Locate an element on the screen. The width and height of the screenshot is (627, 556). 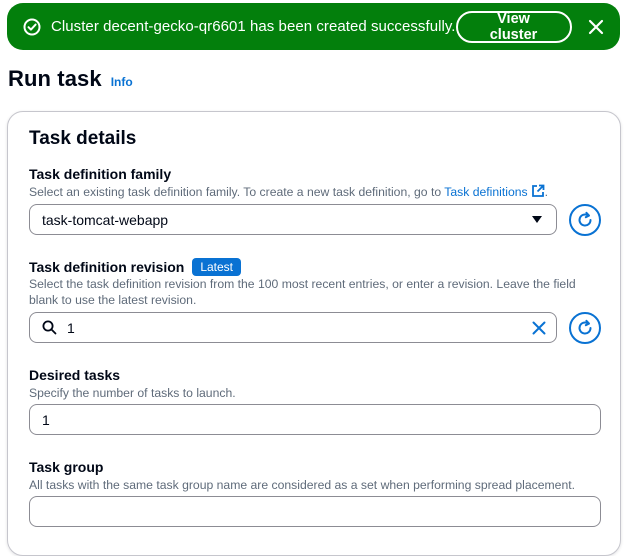
info-link: Info is located at coordinates (122, 82).